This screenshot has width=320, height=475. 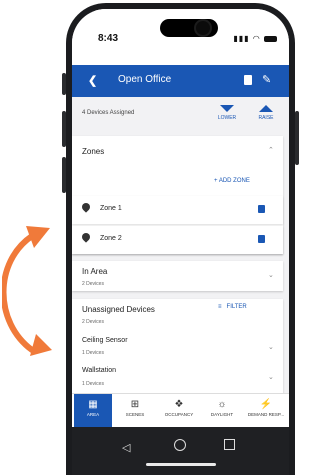 What do you see at coordinates (145, 79) in the screenshot?
I see `page-title: Open Office` at bounding box center [145, 79].